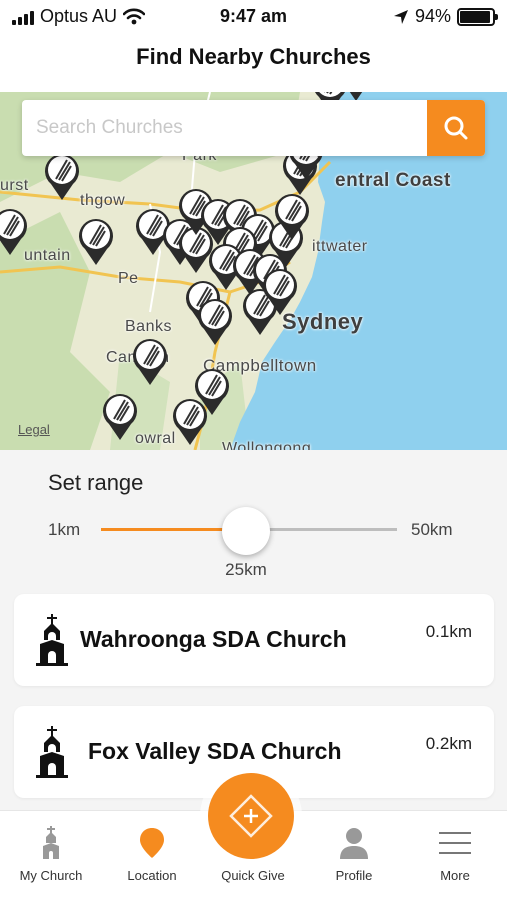  Describe the element at coordinates (152, 875) in the screenshot. I see `tab-label: Location` at that location.